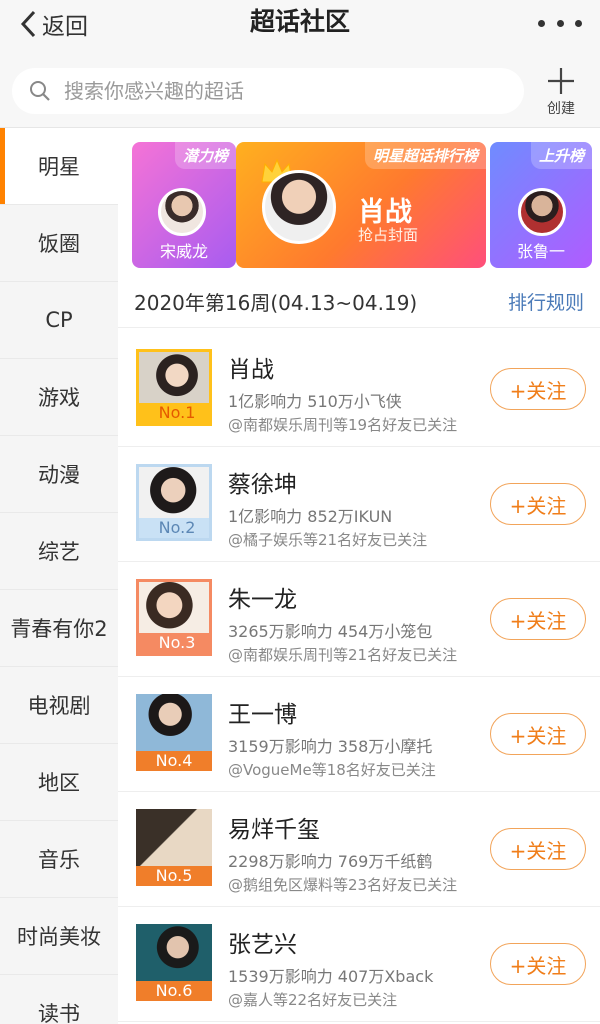  What do you see at coordinates (59, 320) in the screenshot?
I see `sidebar-item-cp: CP` at bounding box center [59, 320].